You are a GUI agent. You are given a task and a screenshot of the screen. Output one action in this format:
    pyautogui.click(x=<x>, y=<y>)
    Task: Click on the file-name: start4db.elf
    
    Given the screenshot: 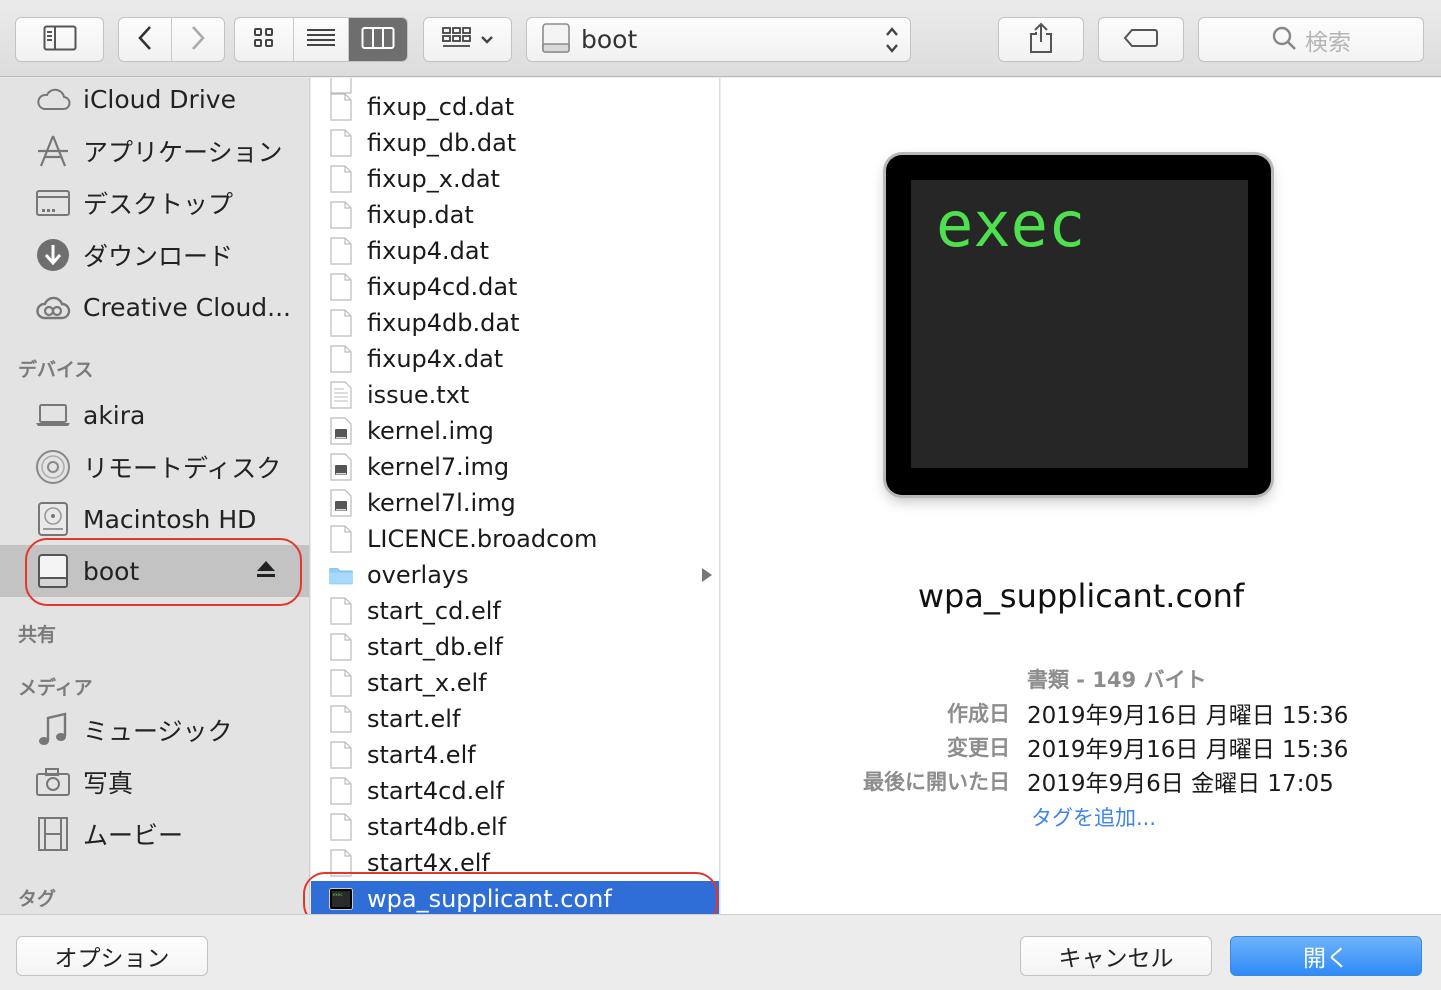 What is the action you would take?
    pyautogui.click(x=437, y=827)
    